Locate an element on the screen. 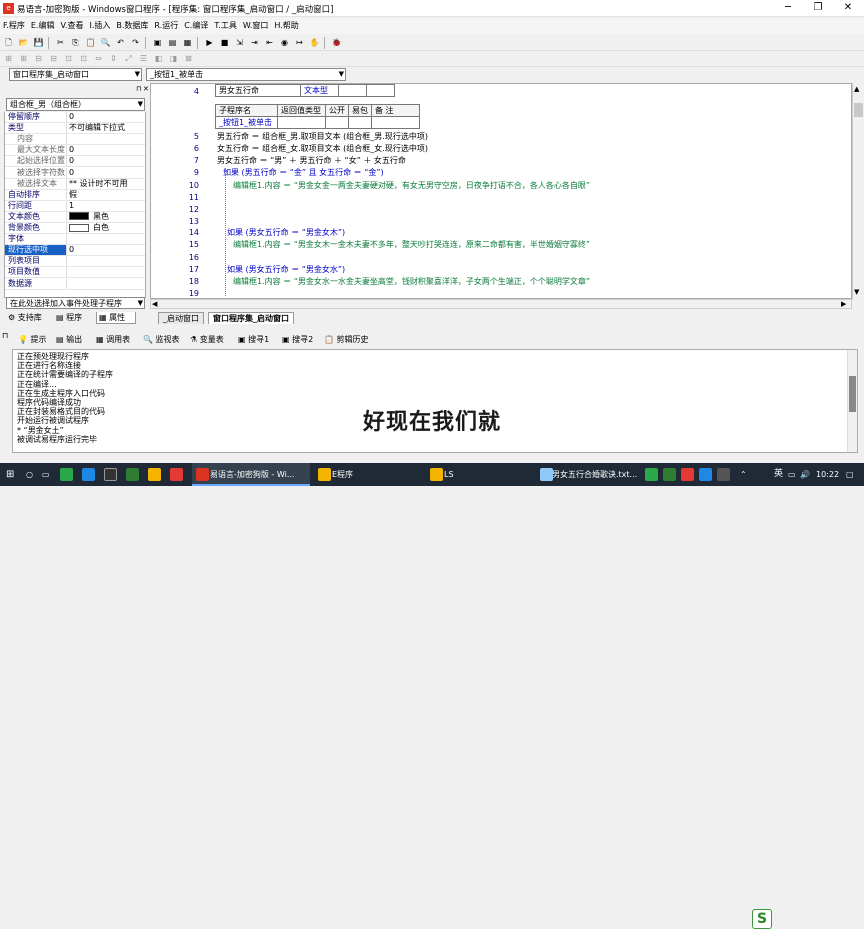  notification-icon: ▢ is located at coordinates (850, 474).